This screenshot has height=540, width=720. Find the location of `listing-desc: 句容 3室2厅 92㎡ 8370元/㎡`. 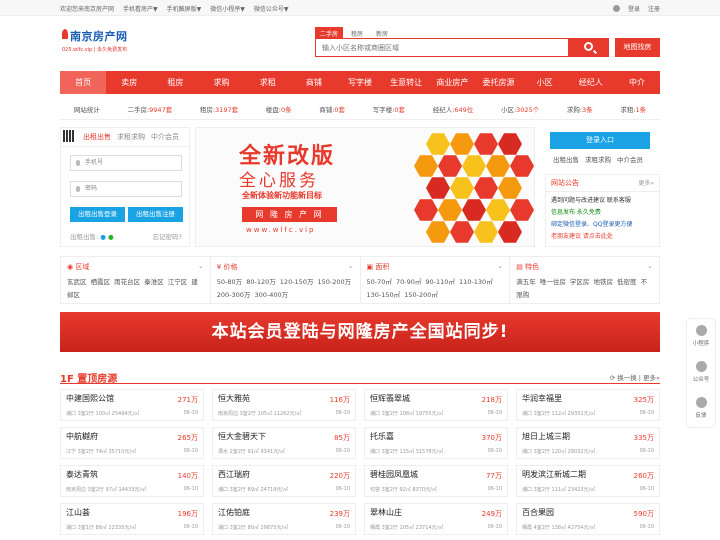

listing-desc: 句容 3室2厅 92㎡ 8370元/㎡ is located at coordinates (403, 490).